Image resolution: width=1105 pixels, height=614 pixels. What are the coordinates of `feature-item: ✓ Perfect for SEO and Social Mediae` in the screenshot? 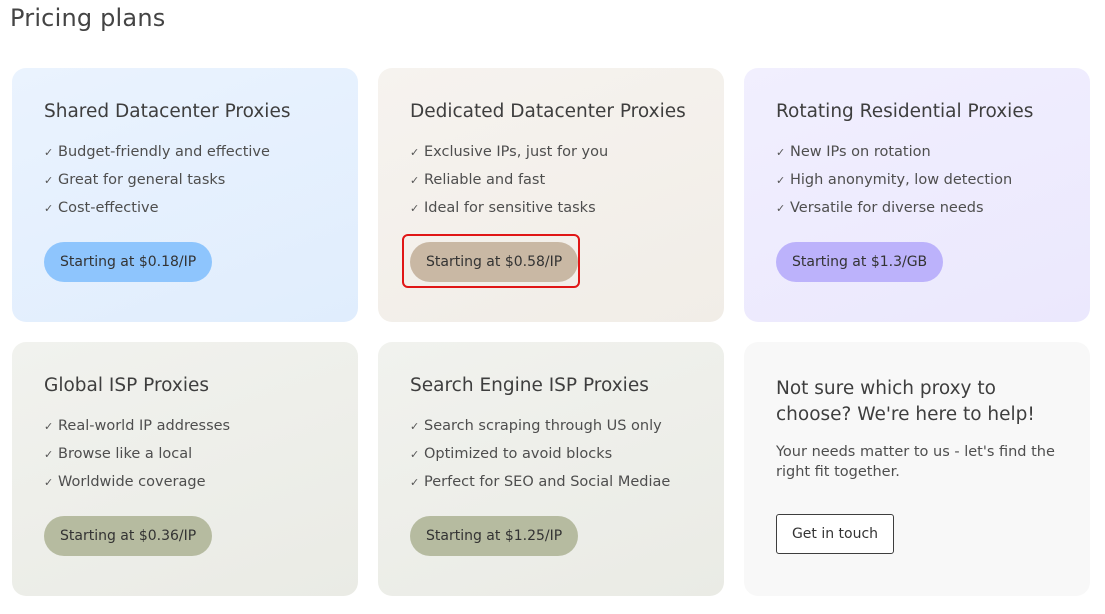 It's located at (540, 482).